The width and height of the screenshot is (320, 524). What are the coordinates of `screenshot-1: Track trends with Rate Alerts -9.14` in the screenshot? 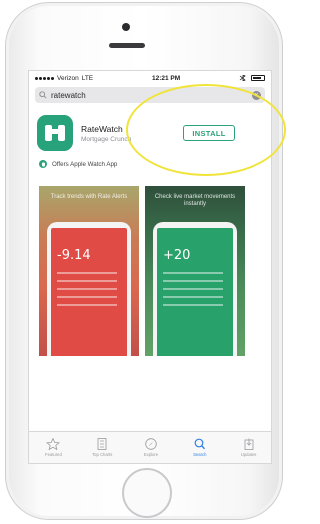 It's located at (89, 271).